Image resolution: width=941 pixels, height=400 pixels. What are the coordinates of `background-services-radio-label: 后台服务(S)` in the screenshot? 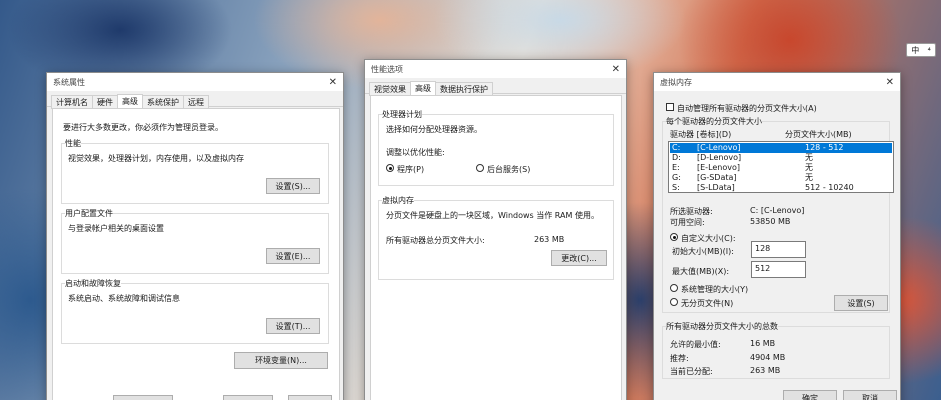 It's located at (509, 169).